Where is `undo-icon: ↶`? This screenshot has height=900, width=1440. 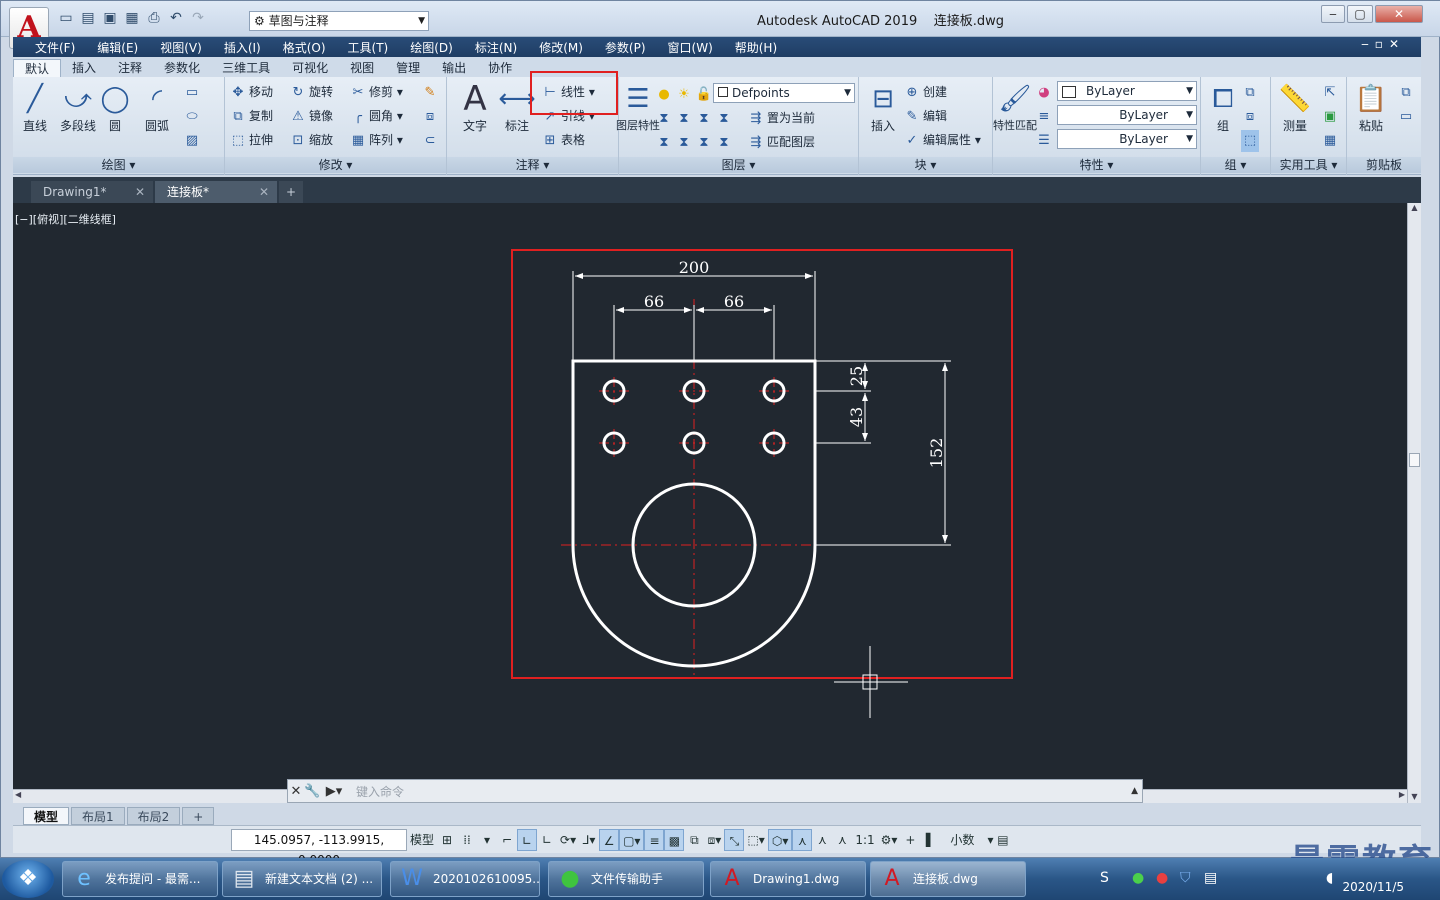 undo-icon: ↶ is located at coordinates (176, 18).